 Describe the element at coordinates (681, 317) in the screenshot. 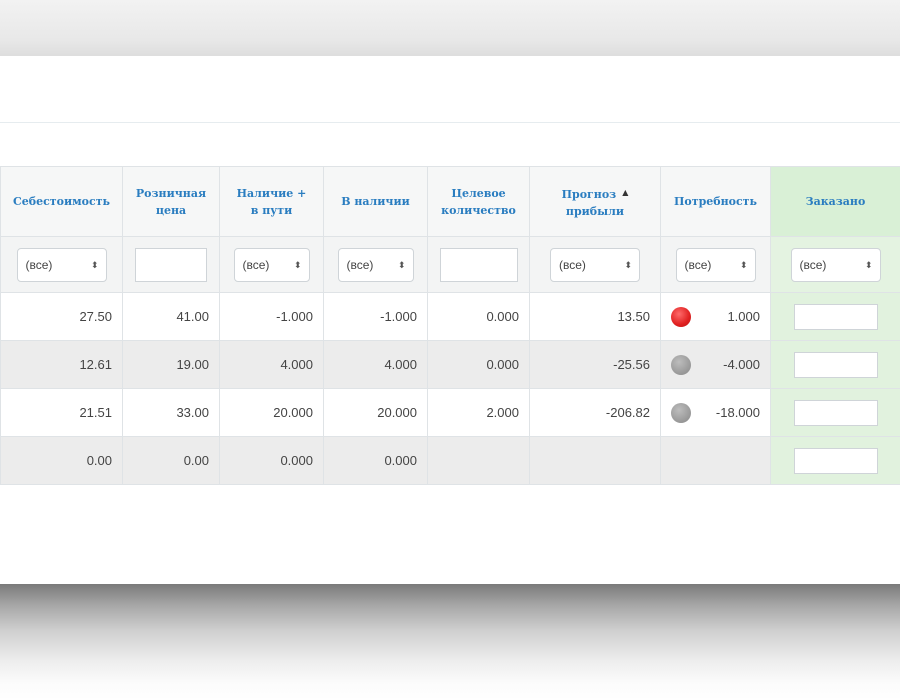

I see `status-red-dot-icon` at that location.